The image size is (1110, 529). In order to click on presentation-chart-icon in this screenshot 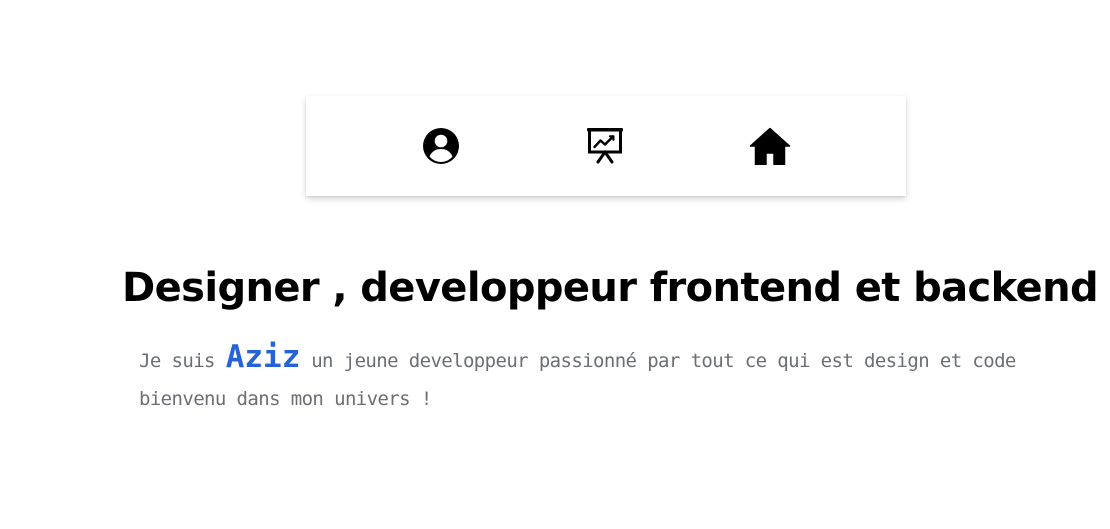, I will do `click(605, 146)`.